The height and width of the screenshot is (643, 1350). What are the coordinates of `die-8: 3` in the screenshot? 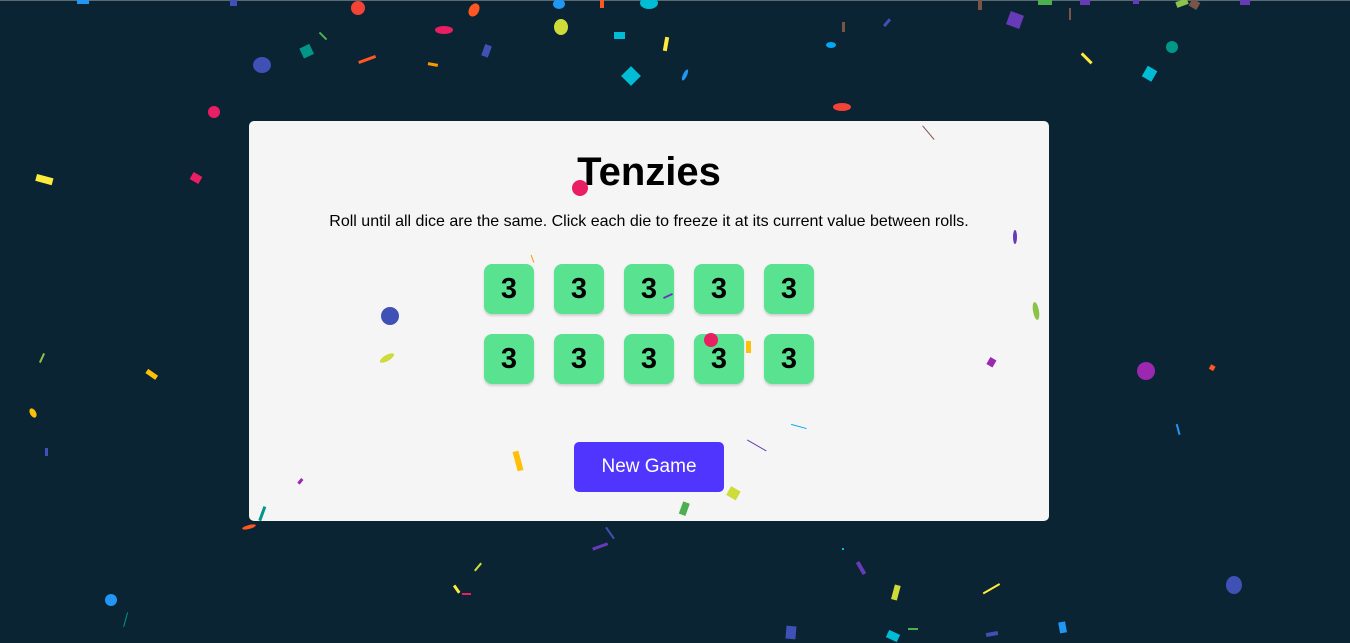 It's located at (649, 359).